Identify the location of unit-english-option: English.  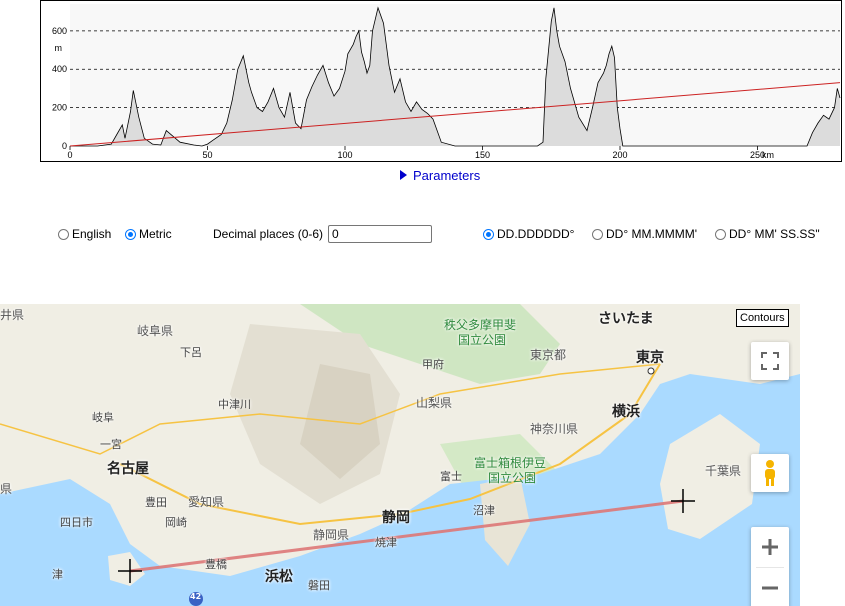
(84, 234).